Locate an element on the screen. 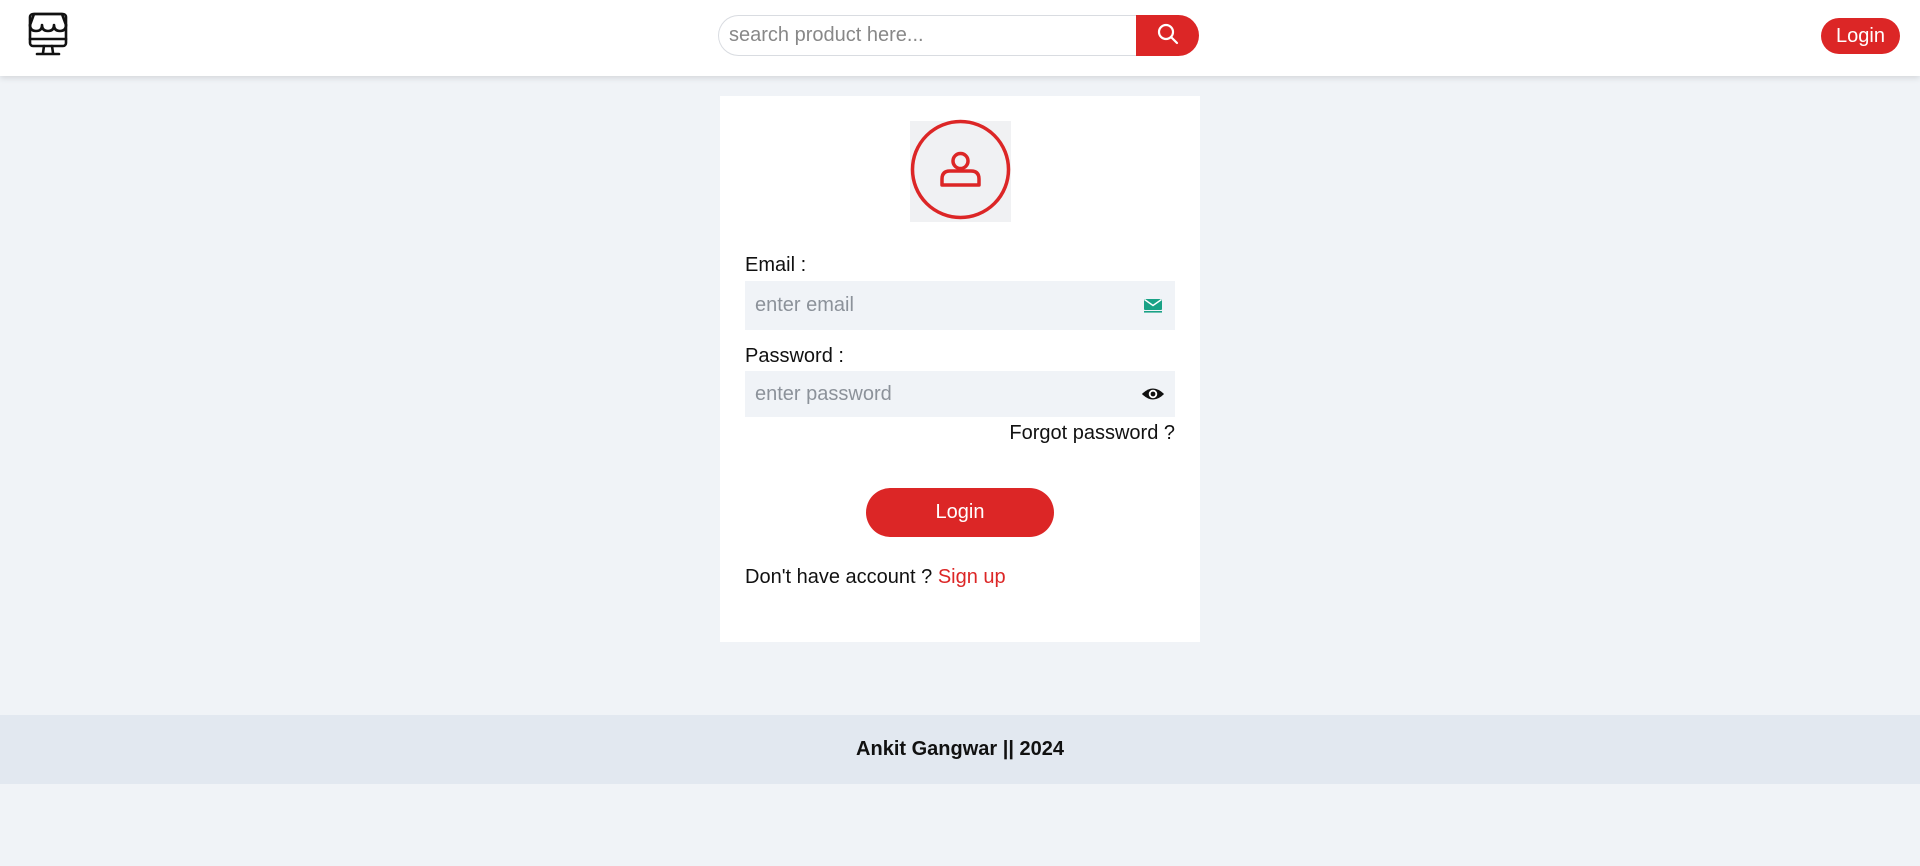 This screenshot has height=866, width=1920. forgot-password-link: Forgot password ? is located at coordinates (1092, 433).